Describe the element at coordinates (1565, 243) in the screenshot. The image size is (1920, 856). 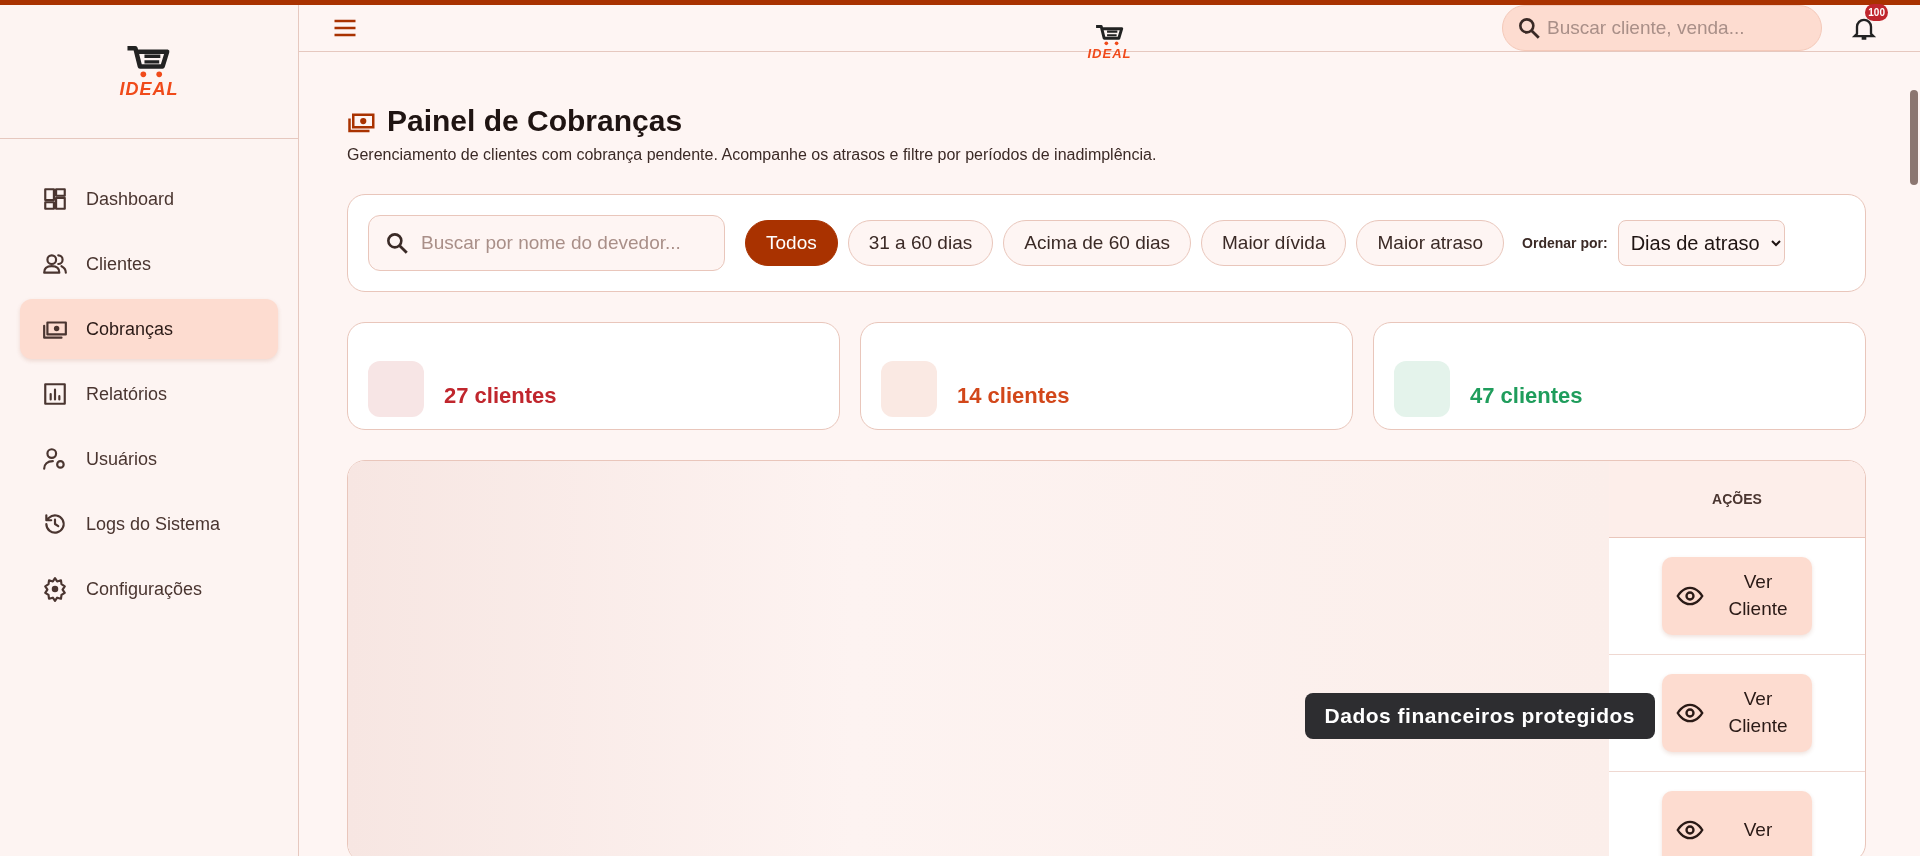
I see `sort-label: Ordenar por:` at that location.